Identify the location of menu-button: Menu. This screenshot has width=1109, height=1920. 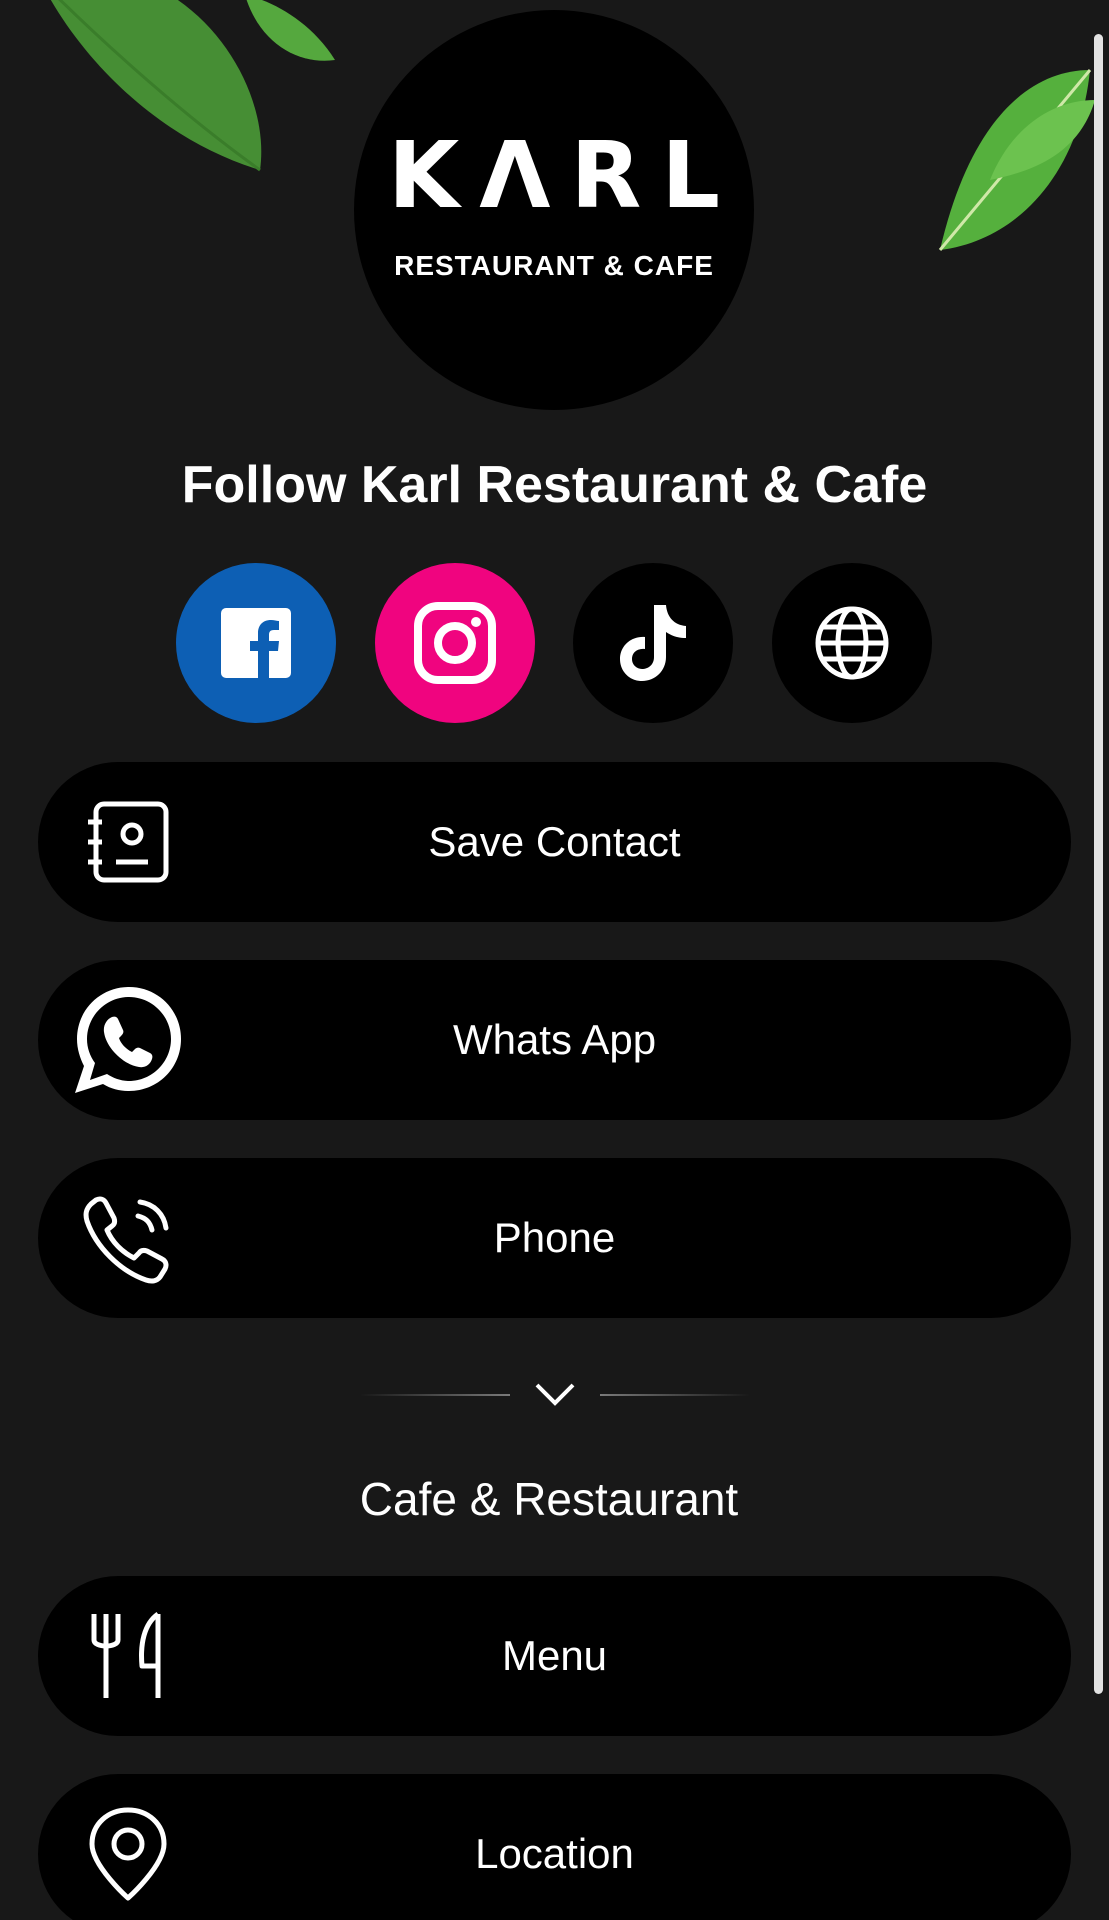
(554, 1656).